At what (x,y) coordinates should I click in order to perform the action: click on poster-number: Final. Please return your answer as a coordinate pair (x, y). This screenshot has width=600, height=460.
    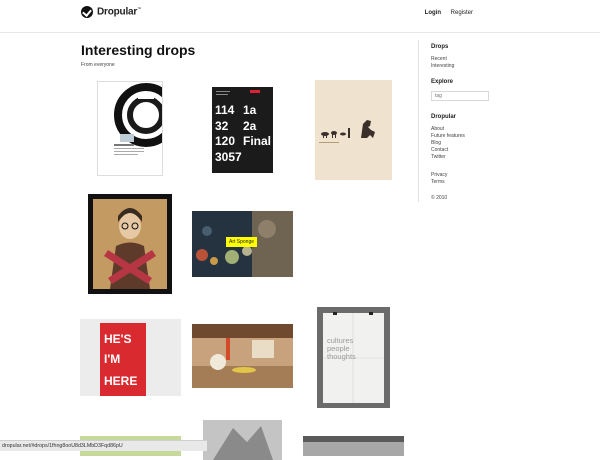
    Looking at the image, I should click on (257, 141).